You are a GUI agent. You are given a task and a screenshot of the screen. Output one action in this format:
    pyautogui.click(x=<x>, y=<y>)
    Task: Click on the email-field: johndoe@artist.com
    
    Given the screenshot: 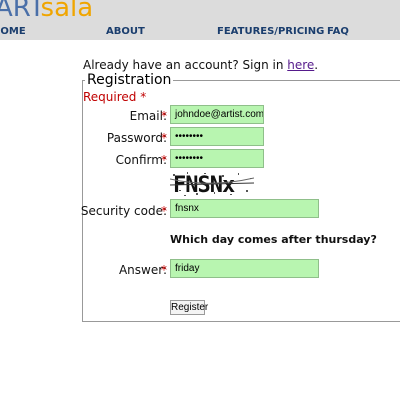 What is the action you would take?
    pyautogui.click(x=217, y=114)
    